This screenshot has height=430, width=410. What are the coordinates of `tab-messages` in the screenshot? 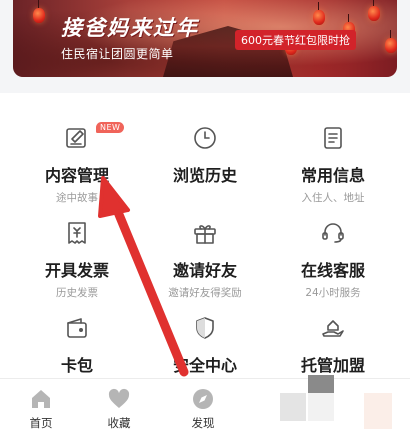 It's located at (290, 402).